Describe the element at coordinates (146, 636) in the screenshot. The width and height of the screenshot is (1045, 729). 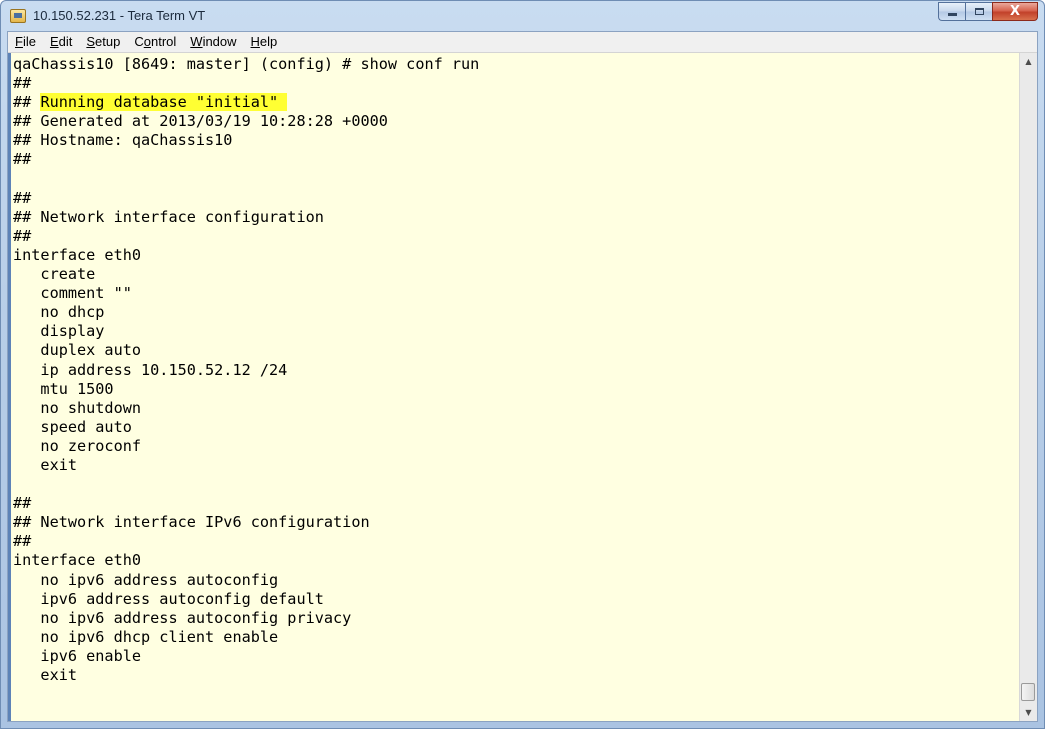
I see `terminal-line: no ipv6 dhcp client enable` at that location.